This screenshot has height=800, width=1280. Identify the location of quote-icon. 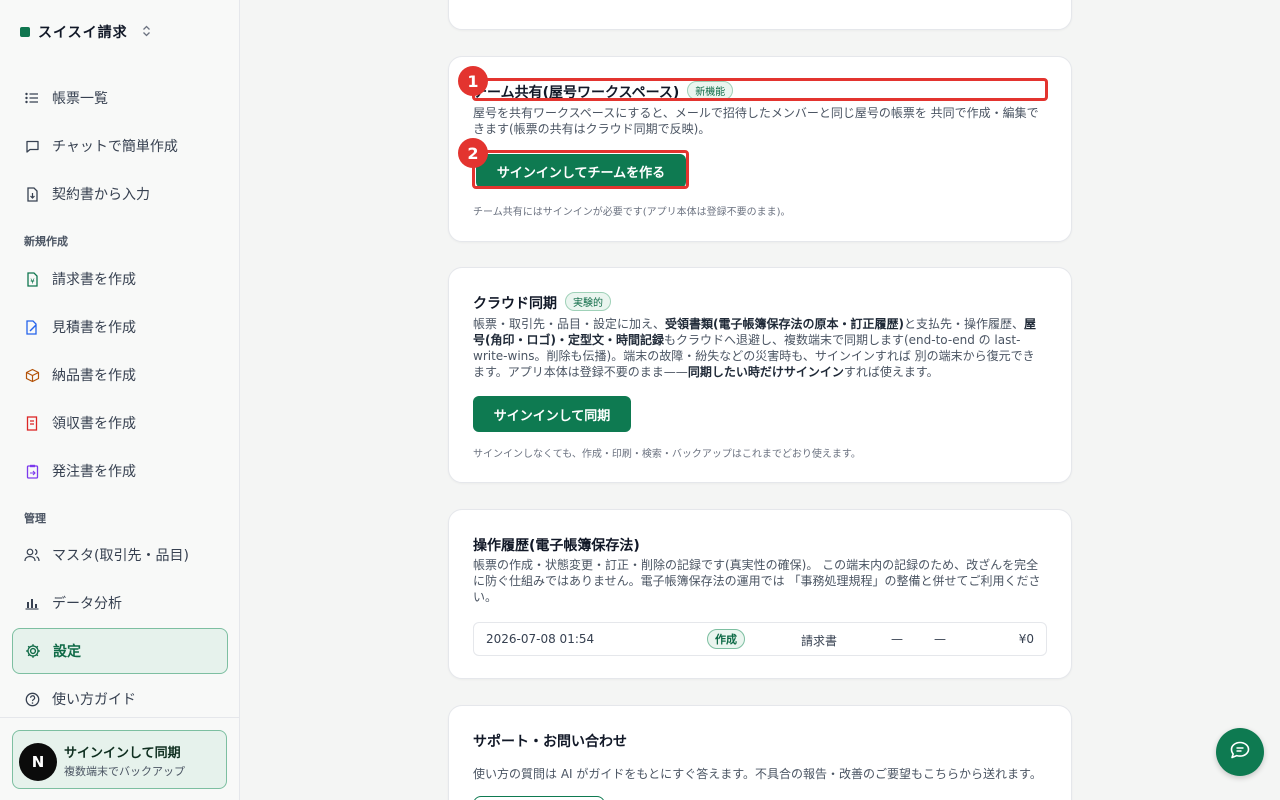
(32, 327).